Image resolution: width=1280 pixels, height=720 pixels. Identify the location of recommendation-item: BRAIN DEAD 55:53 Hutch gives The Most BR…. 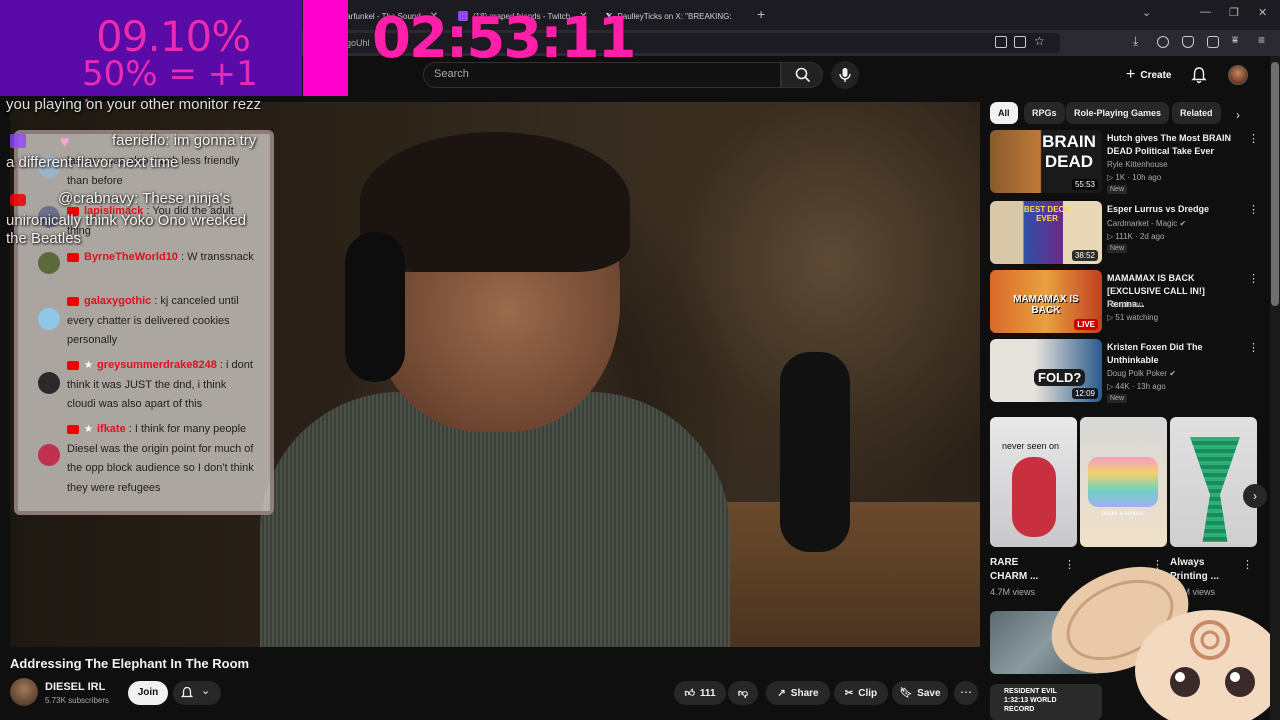
(1127, 162).